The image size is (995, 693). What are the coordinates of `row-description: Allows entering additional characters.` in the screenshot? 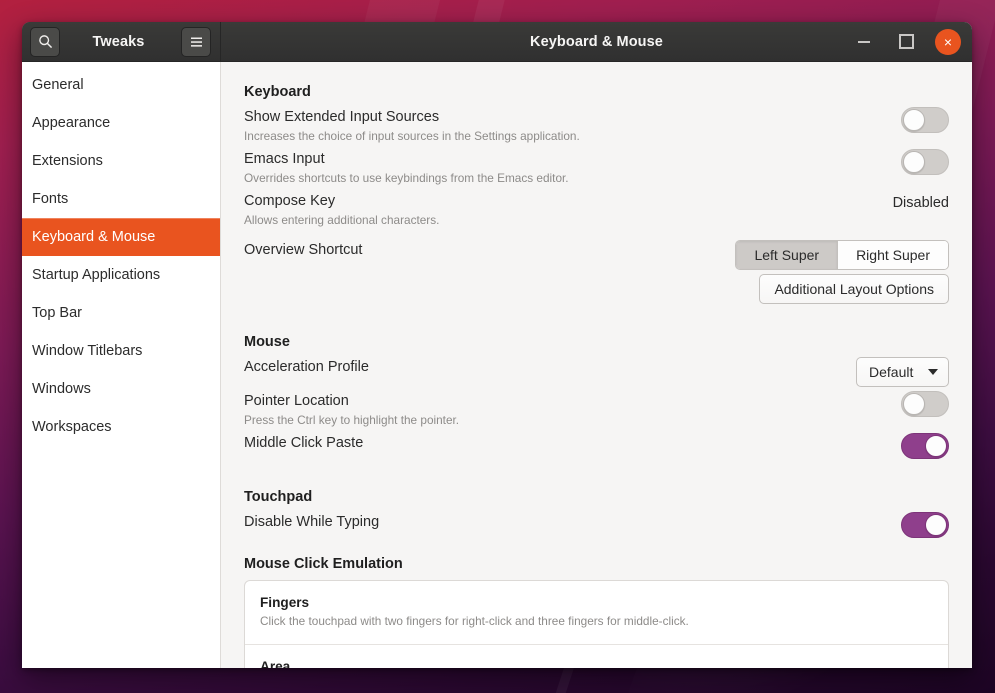 It's located at (342, 219).